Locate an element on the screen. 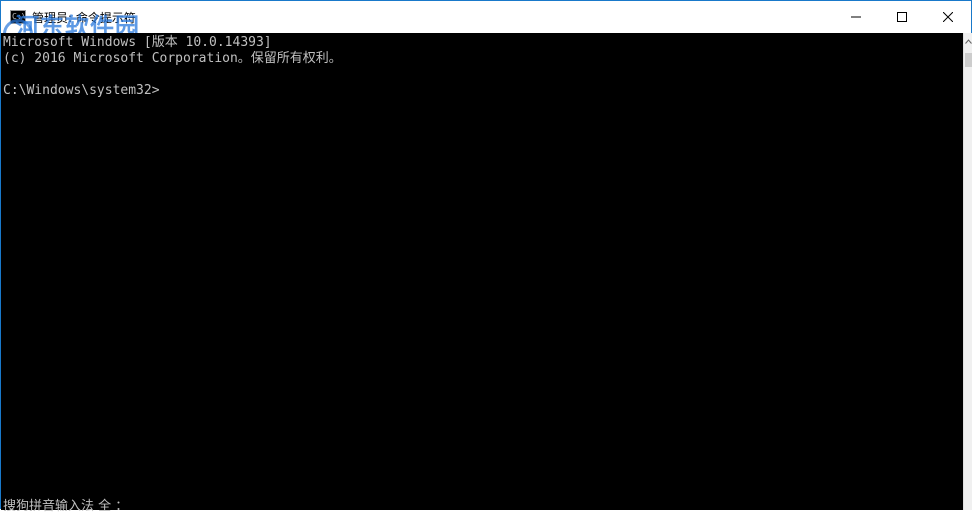 The width and height of the screenshot is (972, 514). chevron-up-icon is located at coordinates (968, 41).